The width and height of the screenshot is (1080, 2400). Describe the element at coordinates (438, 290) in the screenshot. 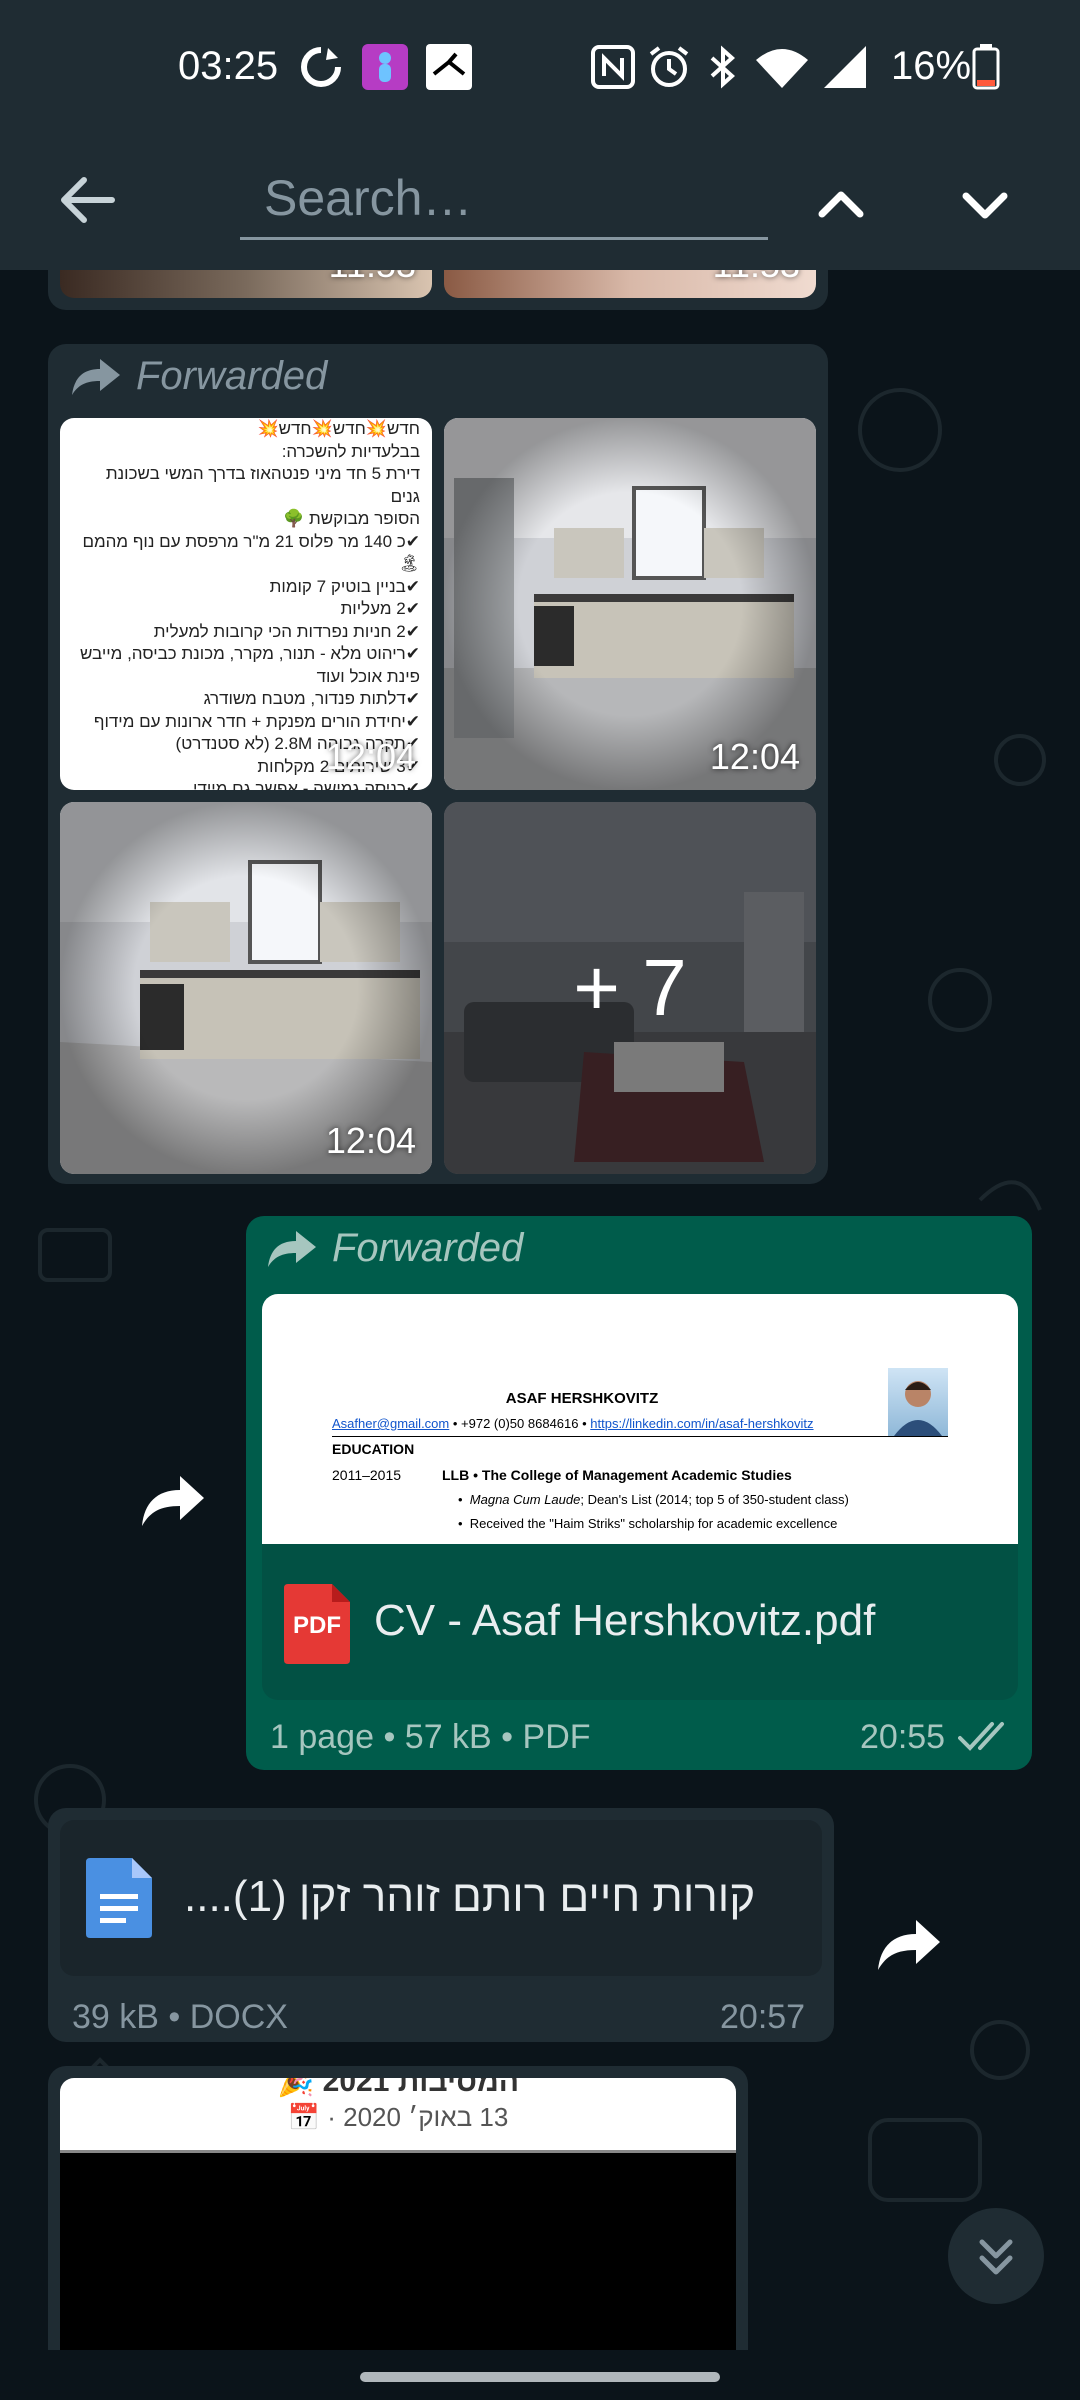

I see `photo-message-partial: 11:53 11:53` at that location.